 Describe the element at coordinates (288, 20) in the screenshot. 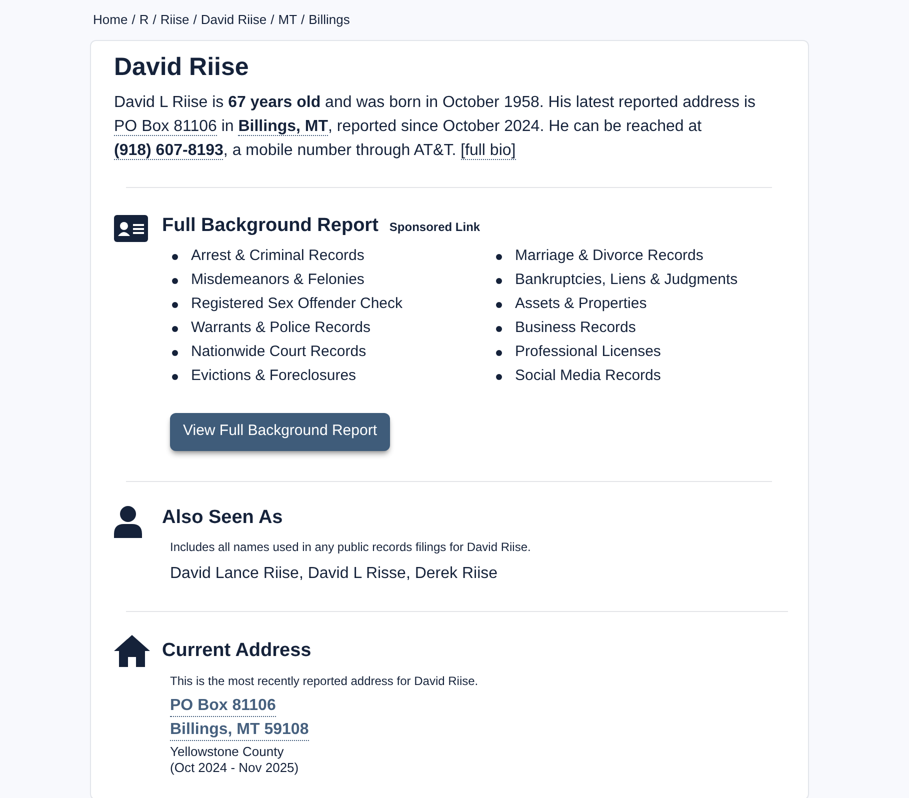

I see `breadcrumb-link: MT` at that location.